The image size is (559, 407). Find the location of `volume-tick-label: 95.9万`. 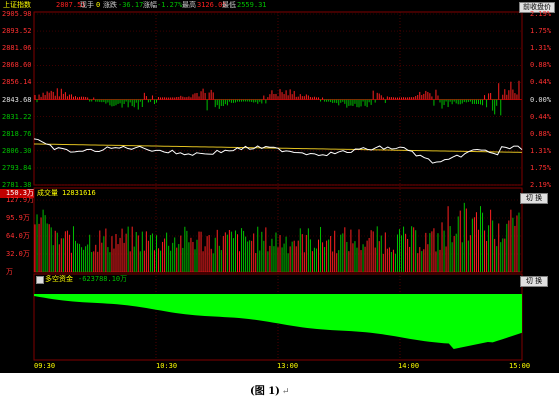

volume-tick-label: 95.9万 is located at coordinates (18, 218).